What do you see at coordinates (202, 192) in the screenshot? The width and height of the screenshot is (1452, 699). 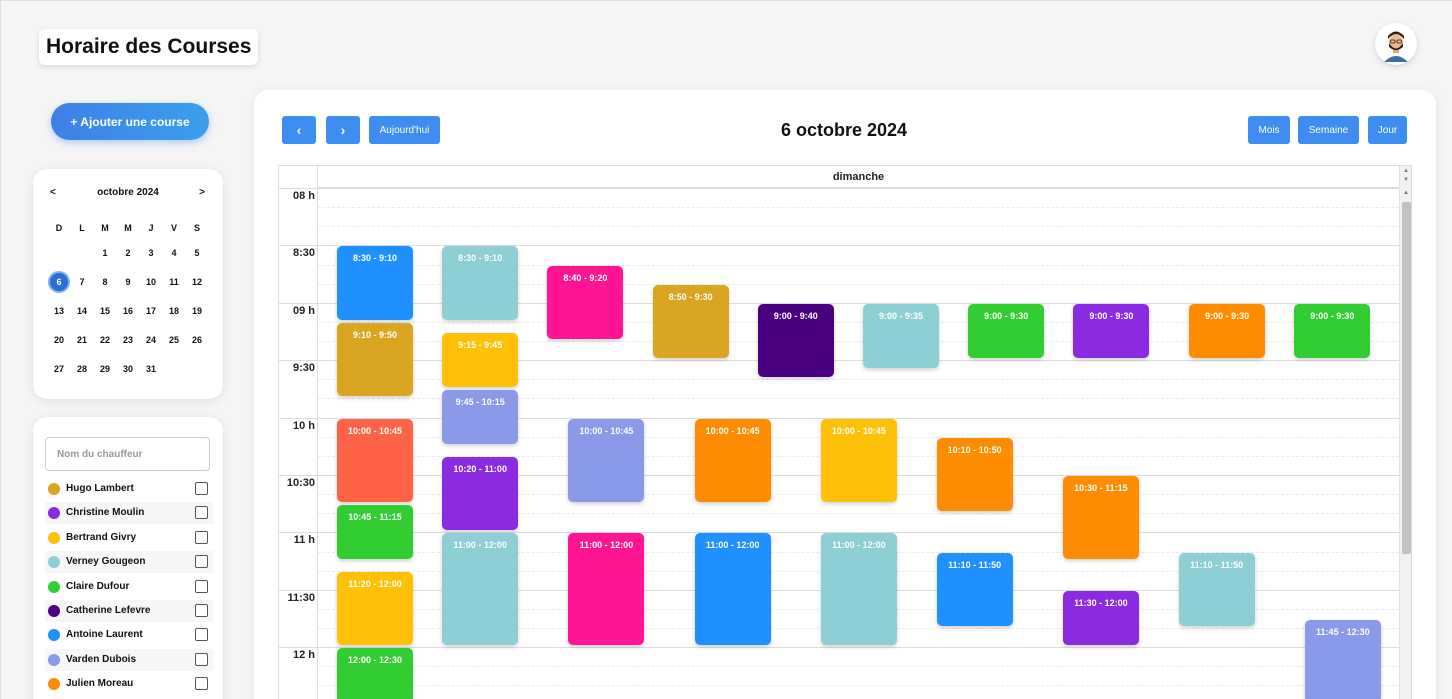 I see `mini-calendar-next-button: >` at bounding box center [202, 192].